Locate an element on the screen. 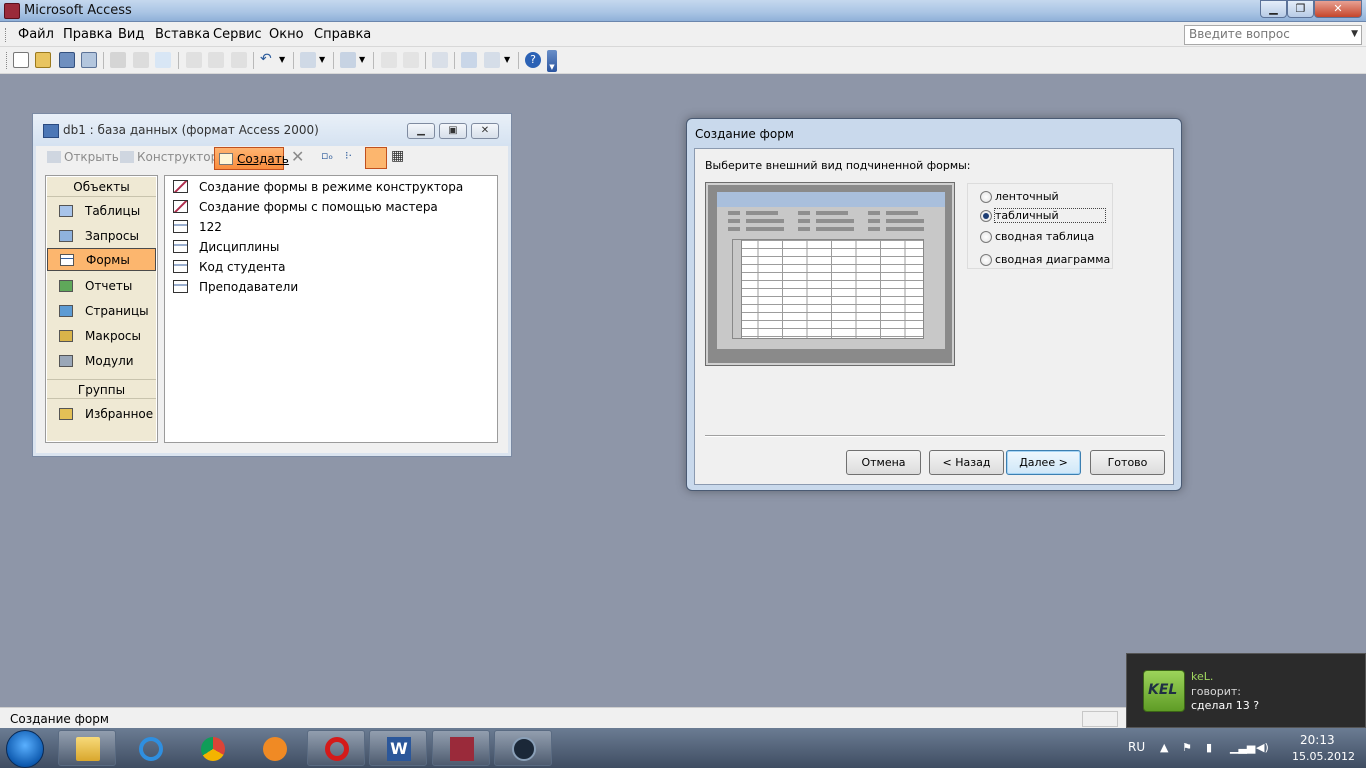  power-icon: ▮ is located at coordinates (1212, 747).